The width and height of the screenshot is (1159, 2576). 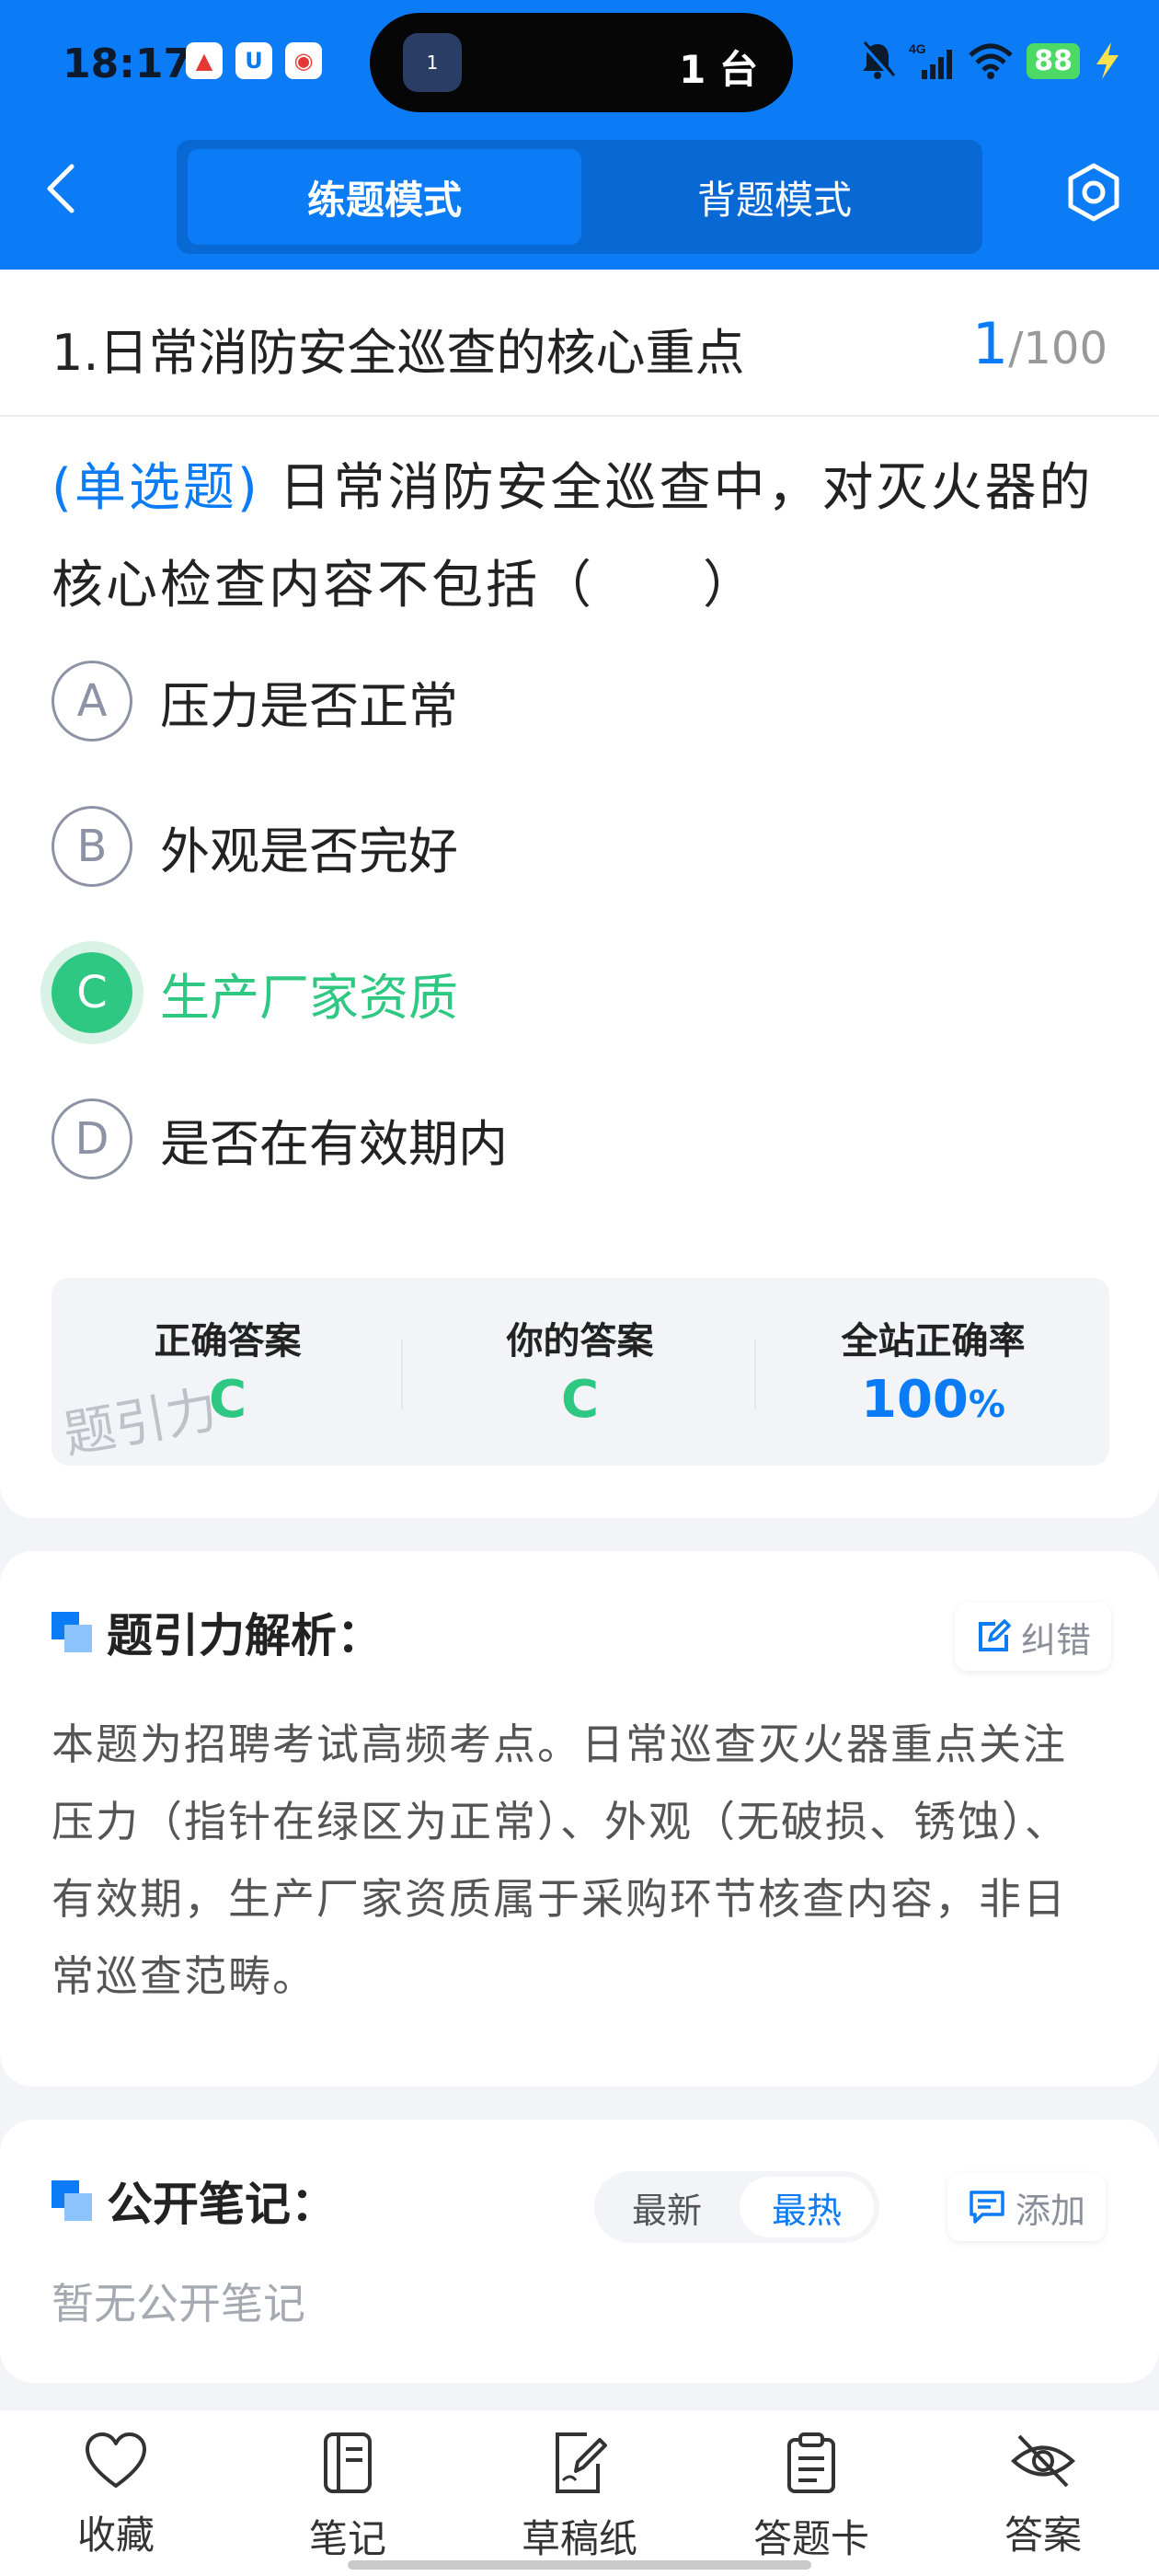 I want to click on notes-heading: 公开笔记：, so click(x=194, y=2201).